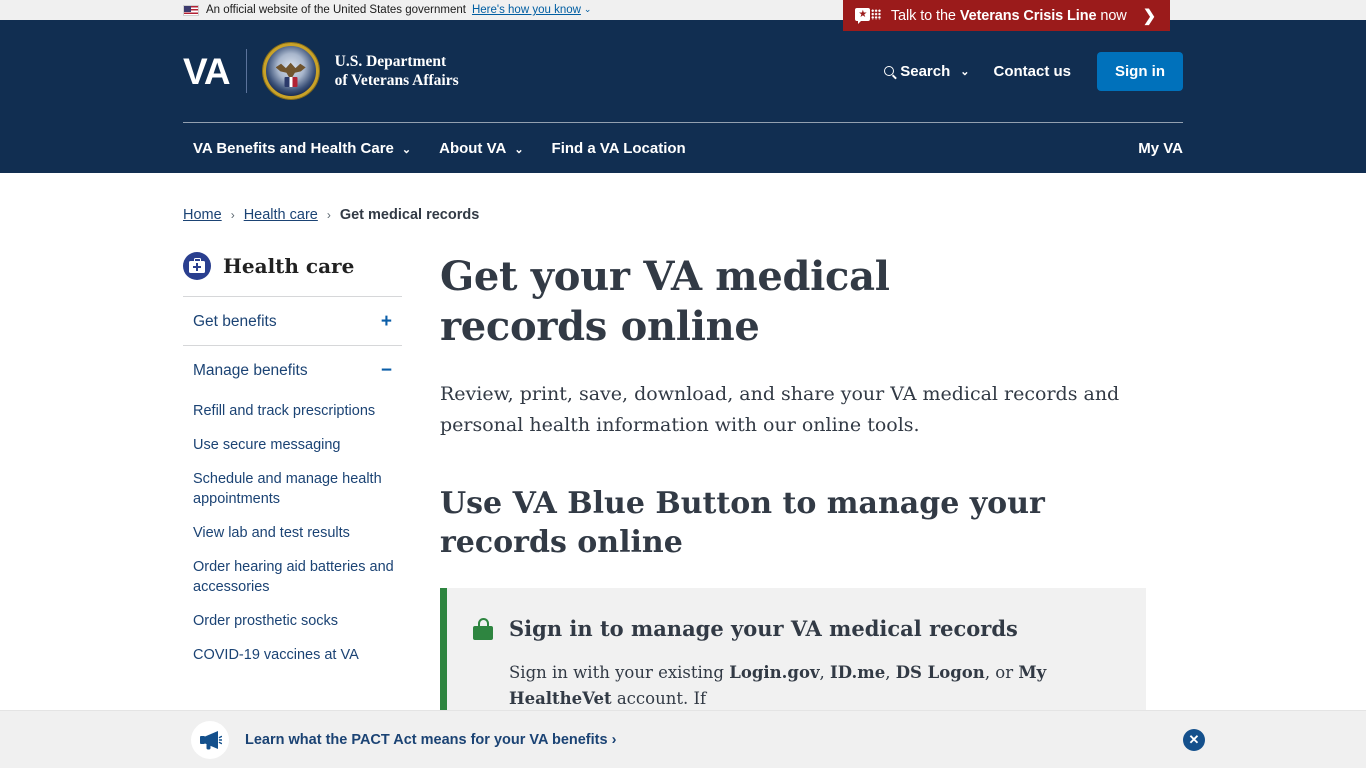 The width and height of the screenshot is (1366, 768). Describe the element at coordinates (295, 445) in the screenshot. I see `sidebar-item-use-secure-messaging: Use secure messaging` at that location.